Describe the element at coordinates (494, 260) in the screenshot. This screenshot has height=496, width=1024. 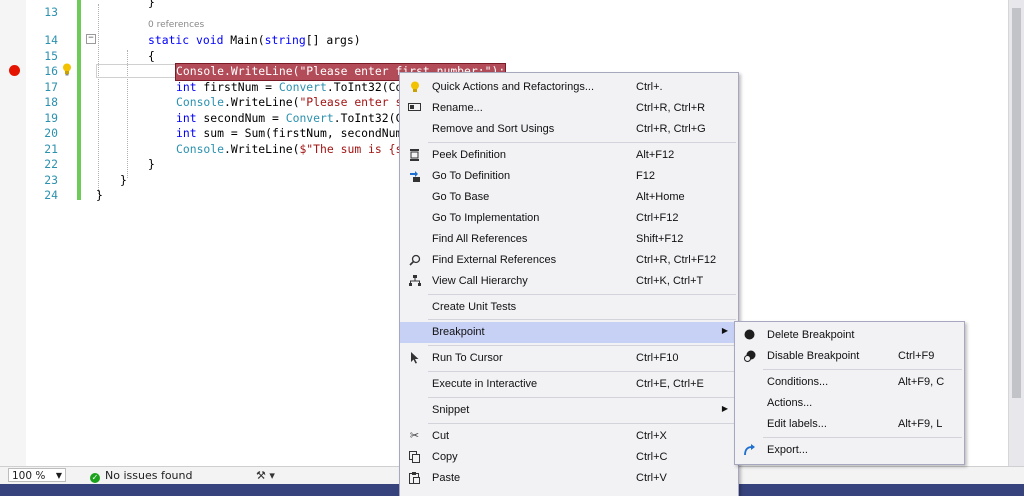
I see `menu-item-label: Find External References` at that location.